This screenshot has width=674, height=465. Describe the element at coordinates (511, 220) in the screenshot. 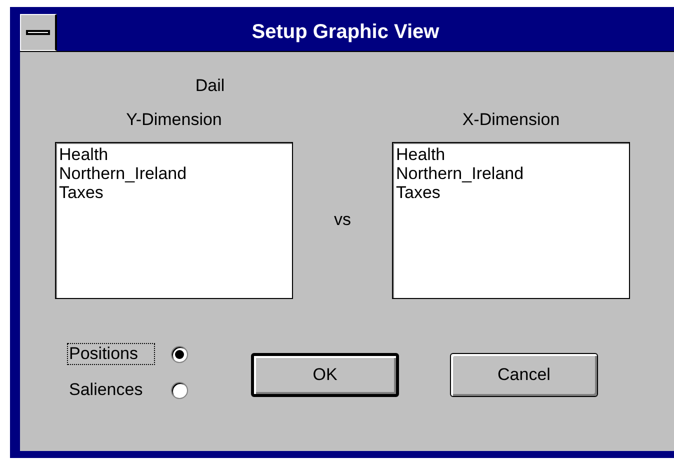

I see `x-dimension-list: Health Northern_Ireland Taxes` at that location.